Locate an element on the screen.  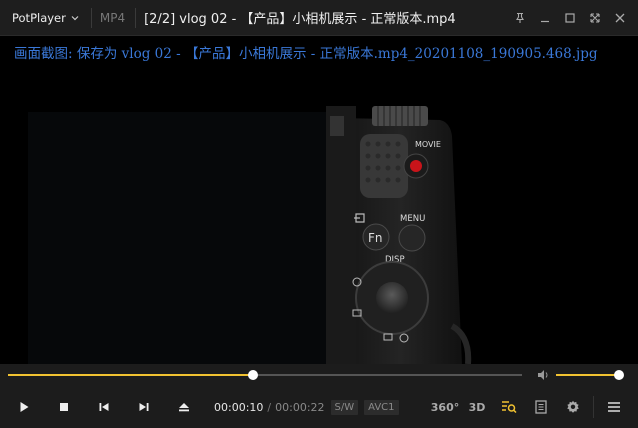
settings-button is located at coordinates (573, 407).